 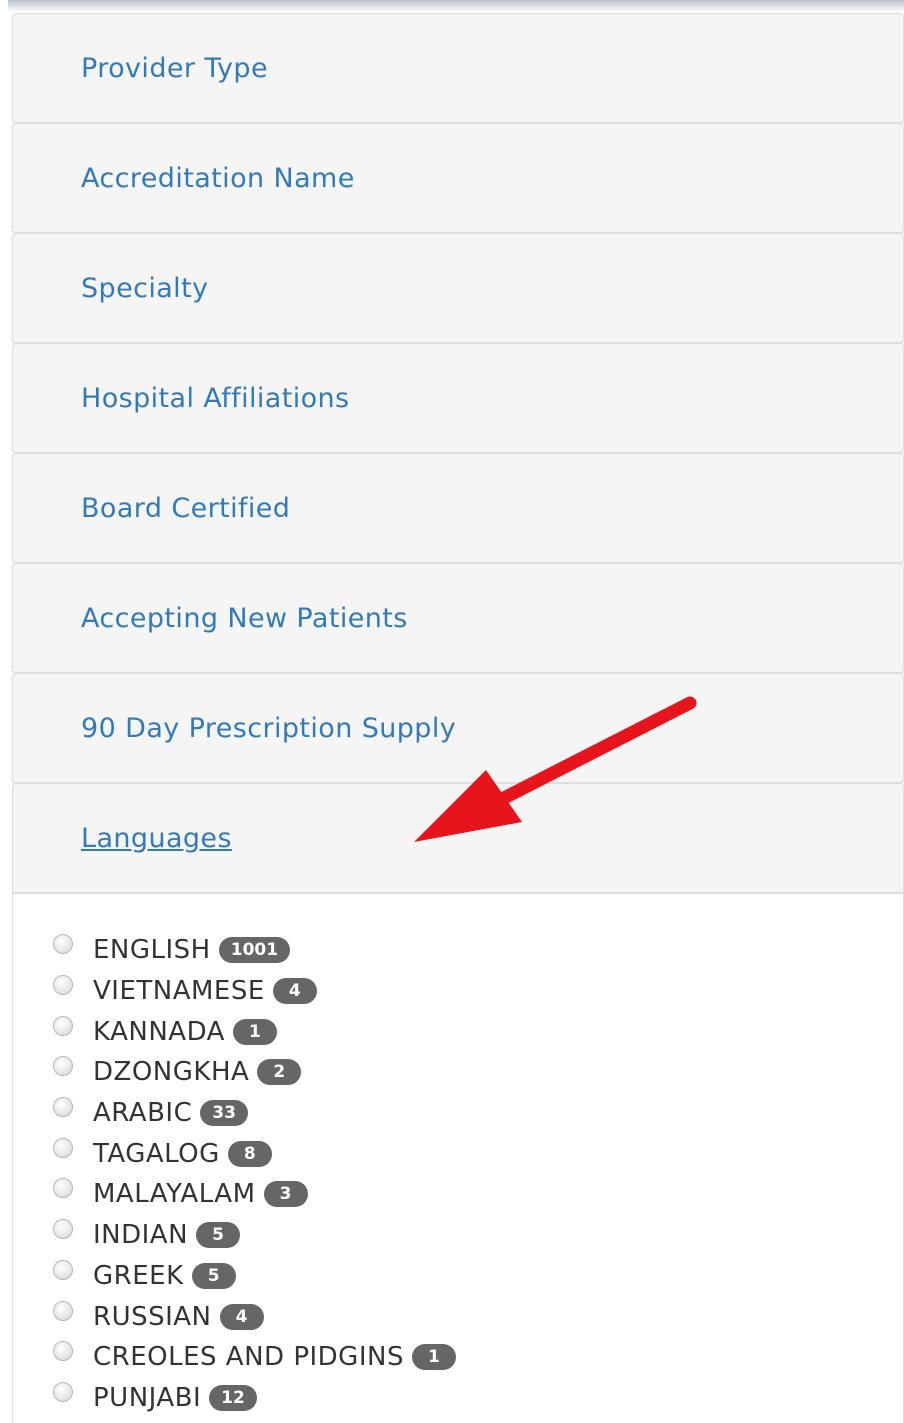 I want to click on language-option: KANNADA 1, so click(x=478, y=1031).